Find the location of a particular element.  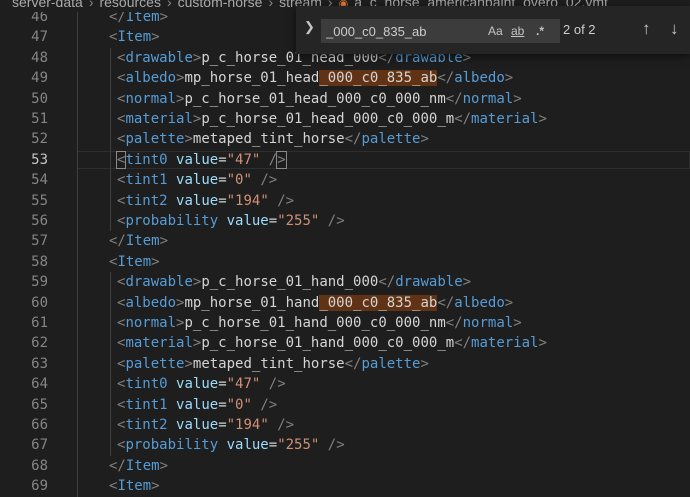

code-line: 56 <probability value="255" /> is located at coordinates (345, 221).